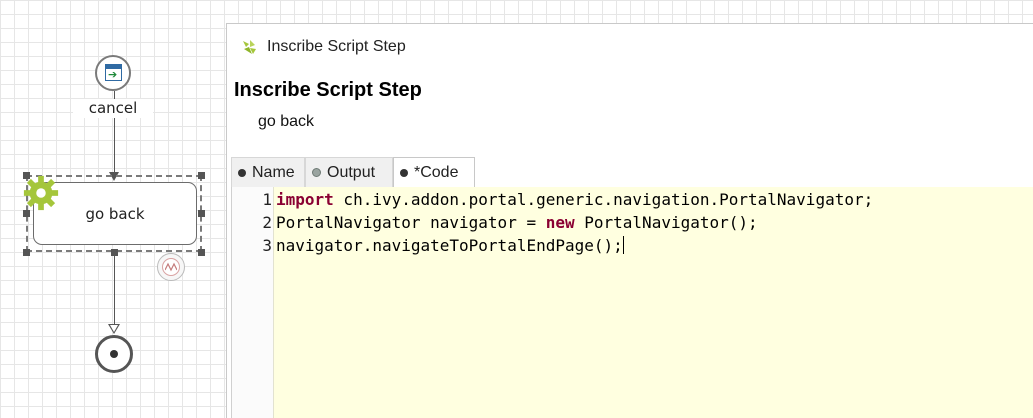  Describe the element at coordinates (630, 46) in the screenshot. I see `window-title-bar: Inscribe Script Step` at that location.